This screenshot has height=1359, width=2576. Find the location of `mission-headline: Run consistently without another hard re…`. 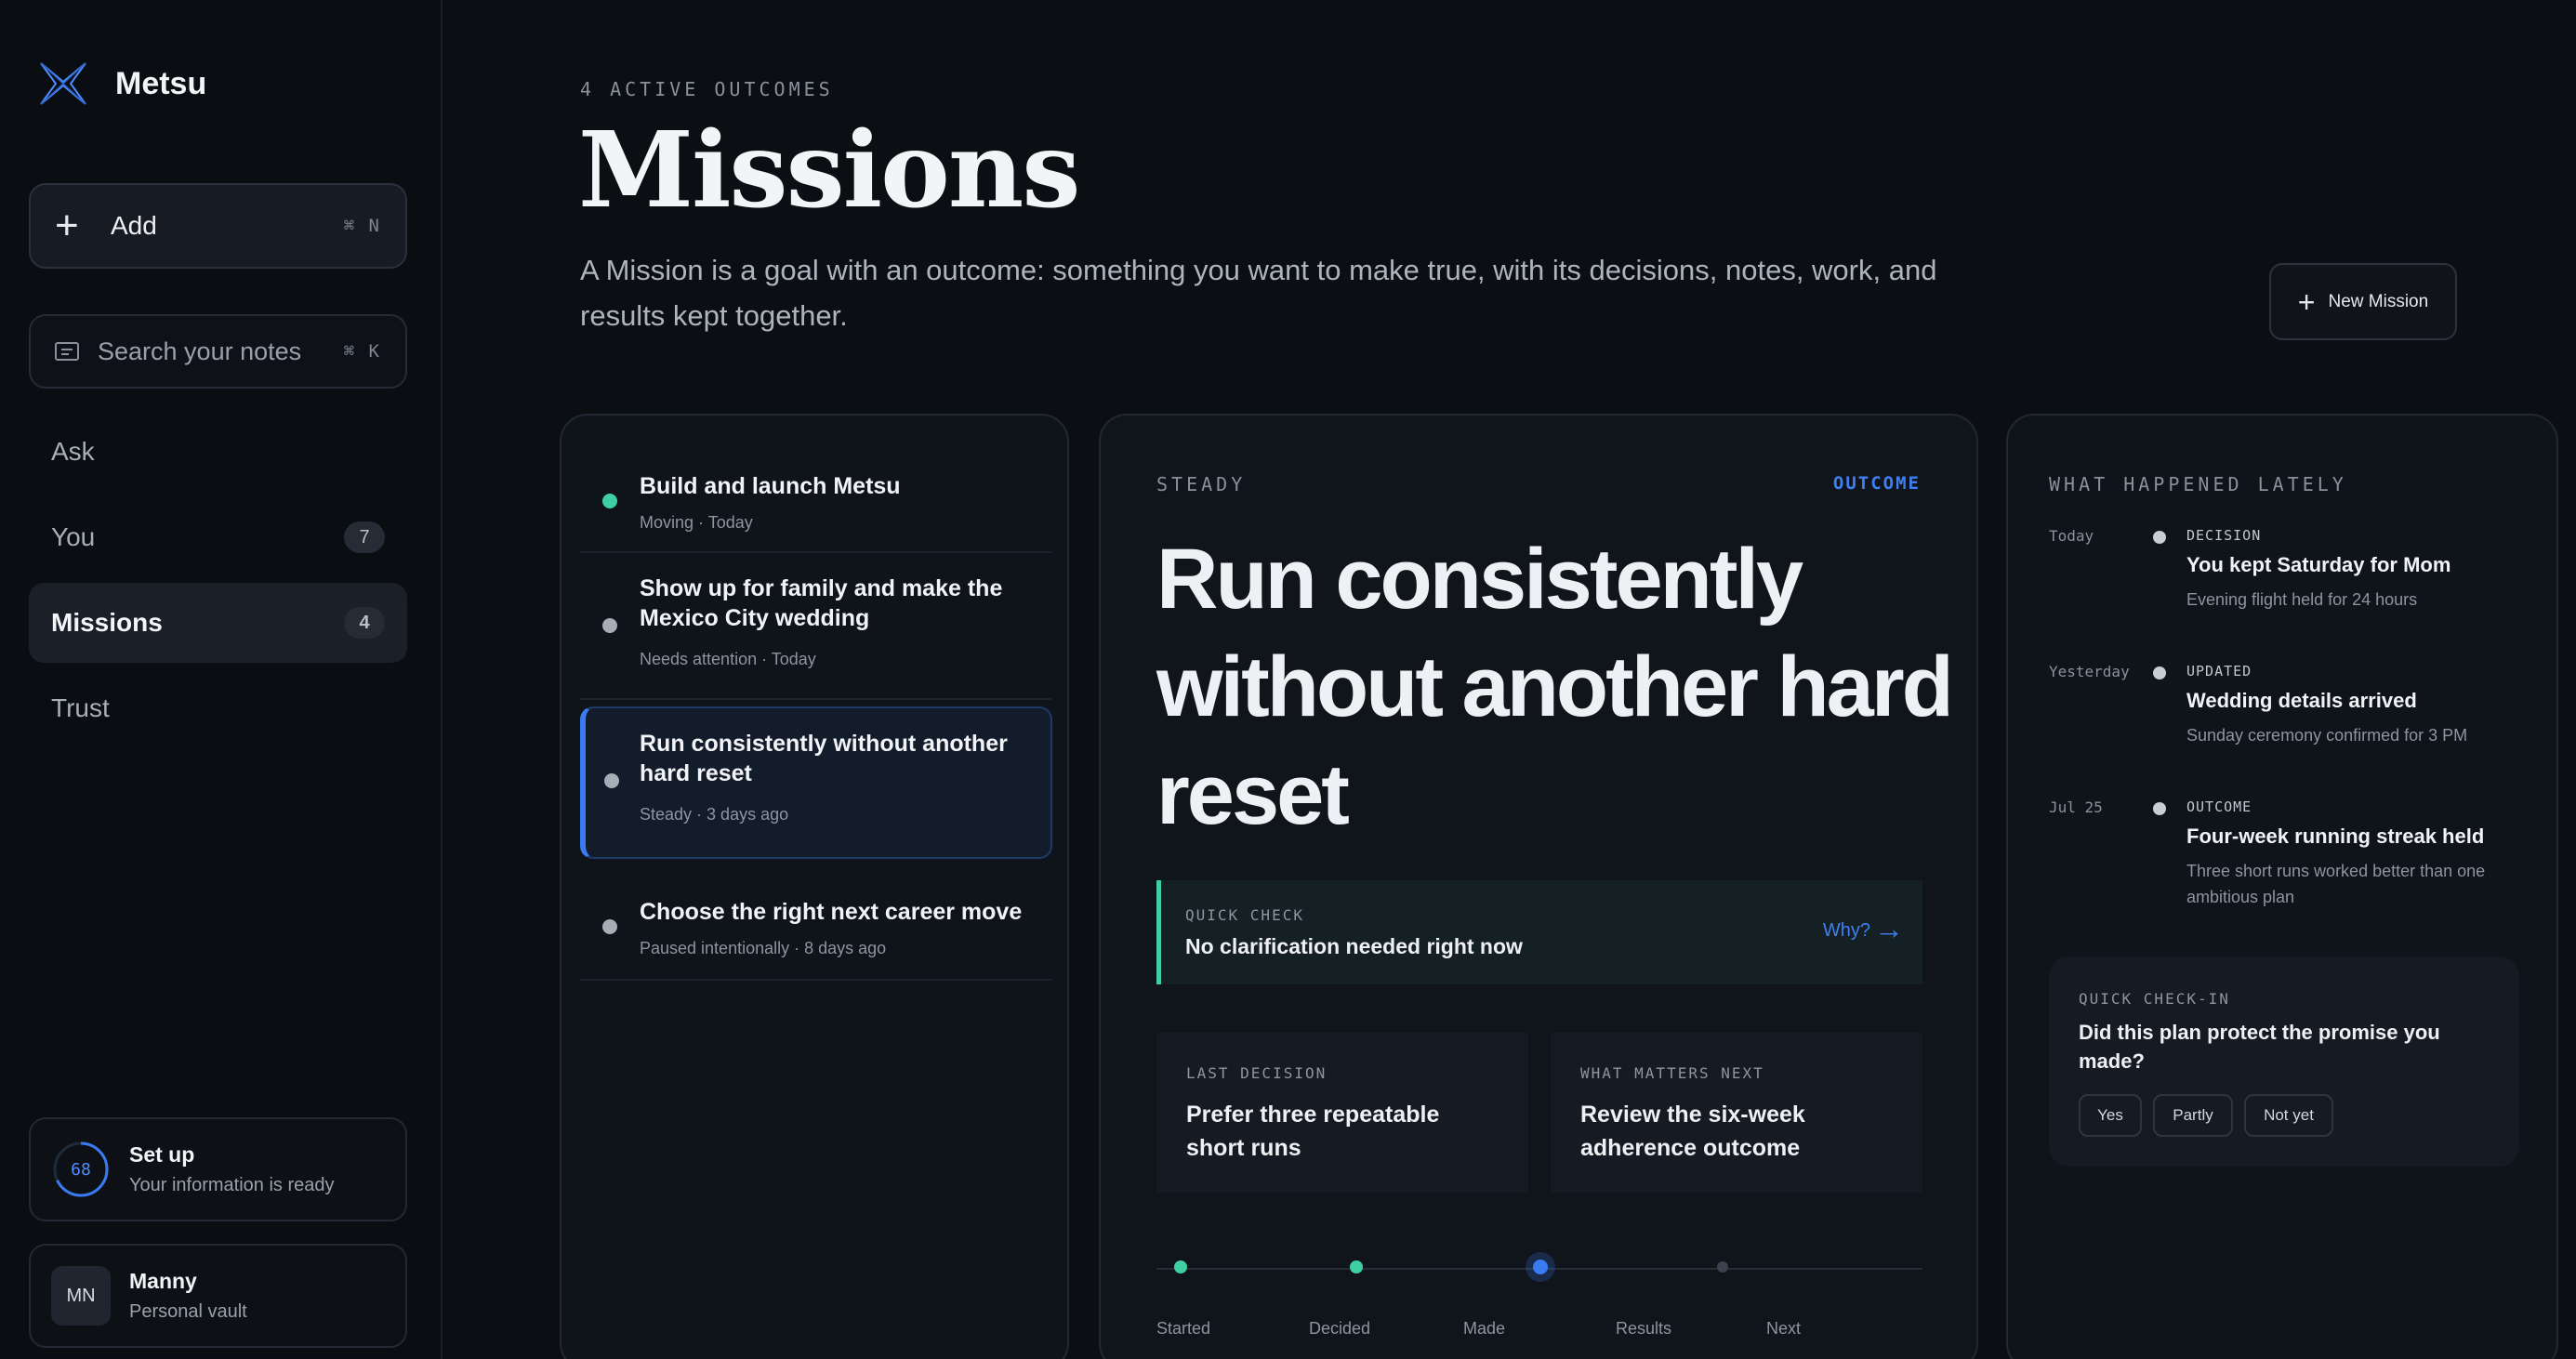

mission-headline: Run consistently without another hard re… is located at coordinates (1555, 687).